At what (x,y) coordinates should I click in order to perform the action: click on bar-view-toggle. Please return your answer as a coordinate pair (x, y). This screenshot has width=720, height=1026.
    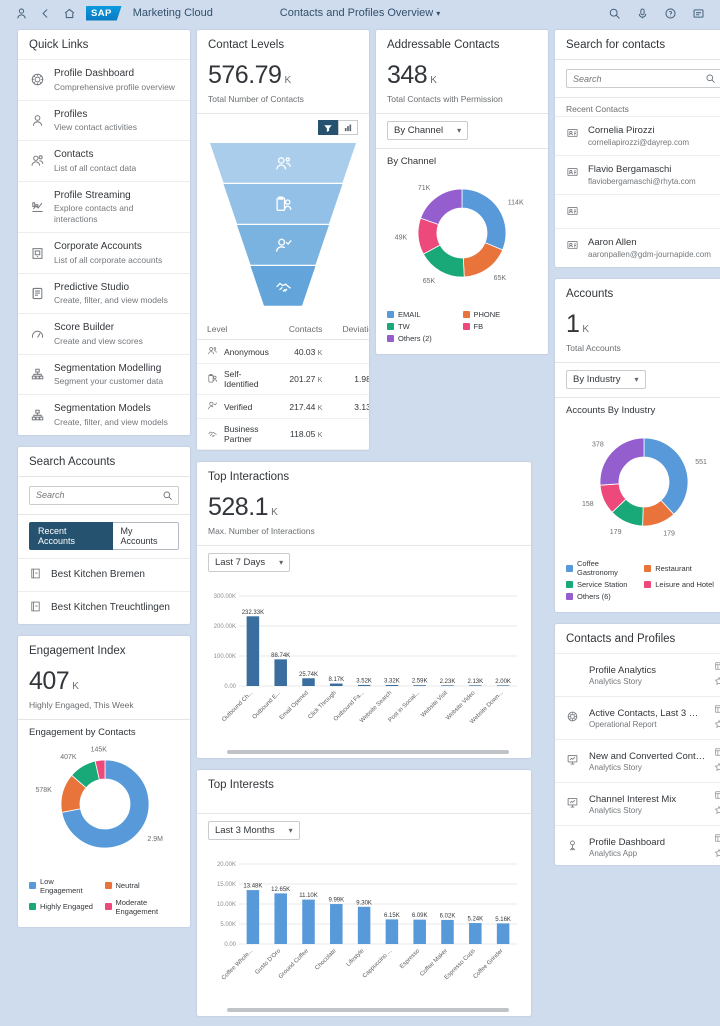
    Looking at the image, I should click on (348, 127).